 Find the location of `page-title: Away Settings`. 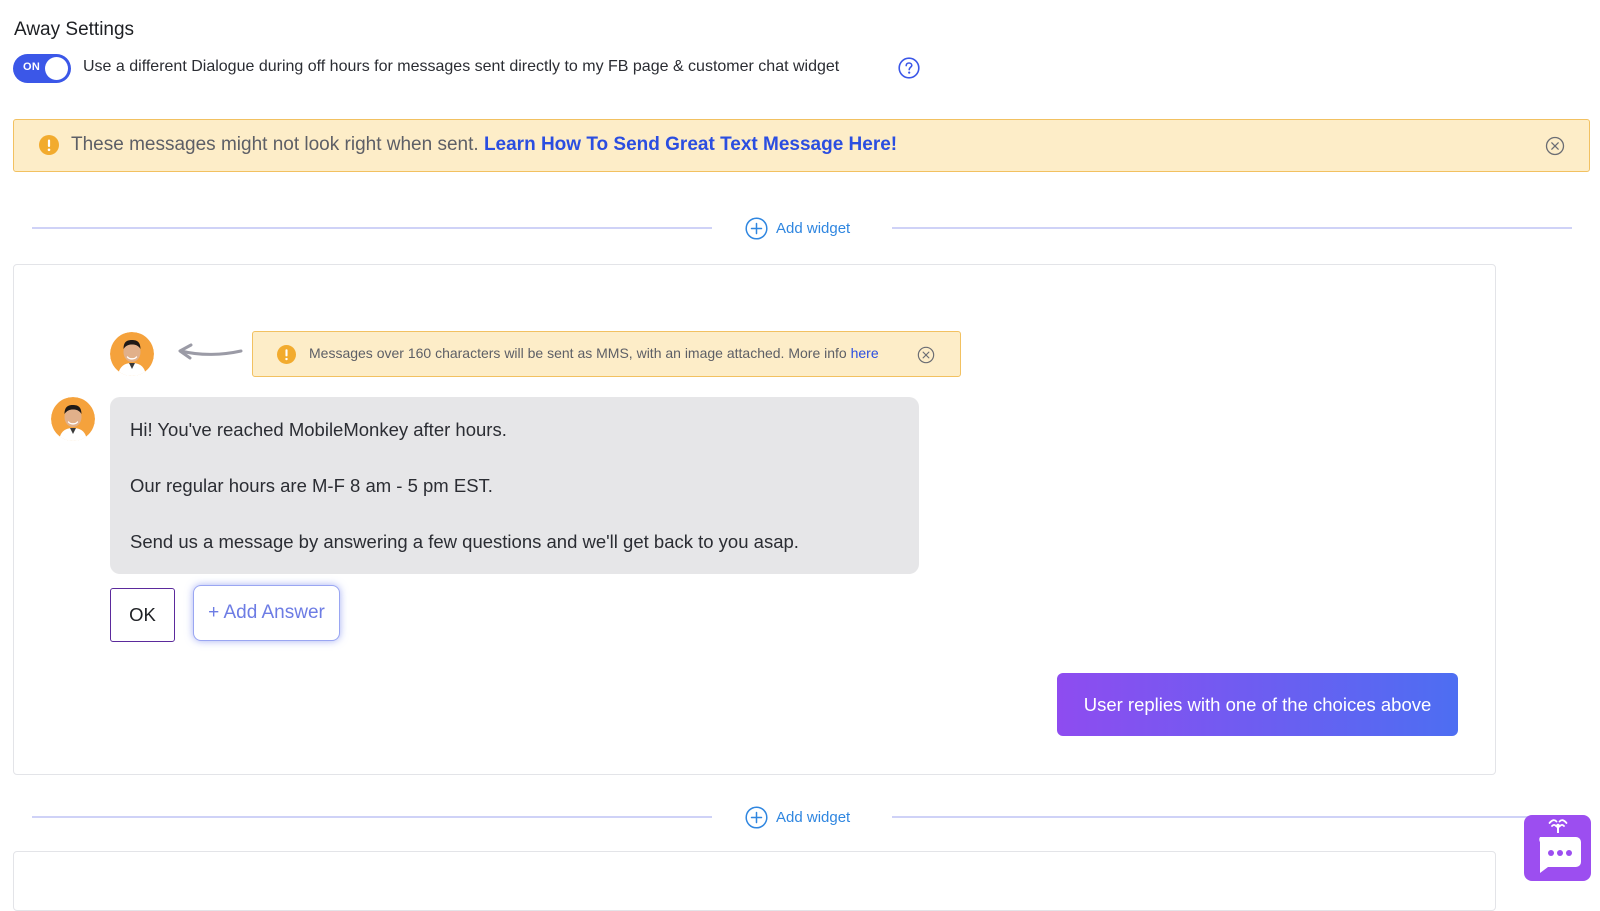

page-title: Away Settings is located at coordinates (74, 29).